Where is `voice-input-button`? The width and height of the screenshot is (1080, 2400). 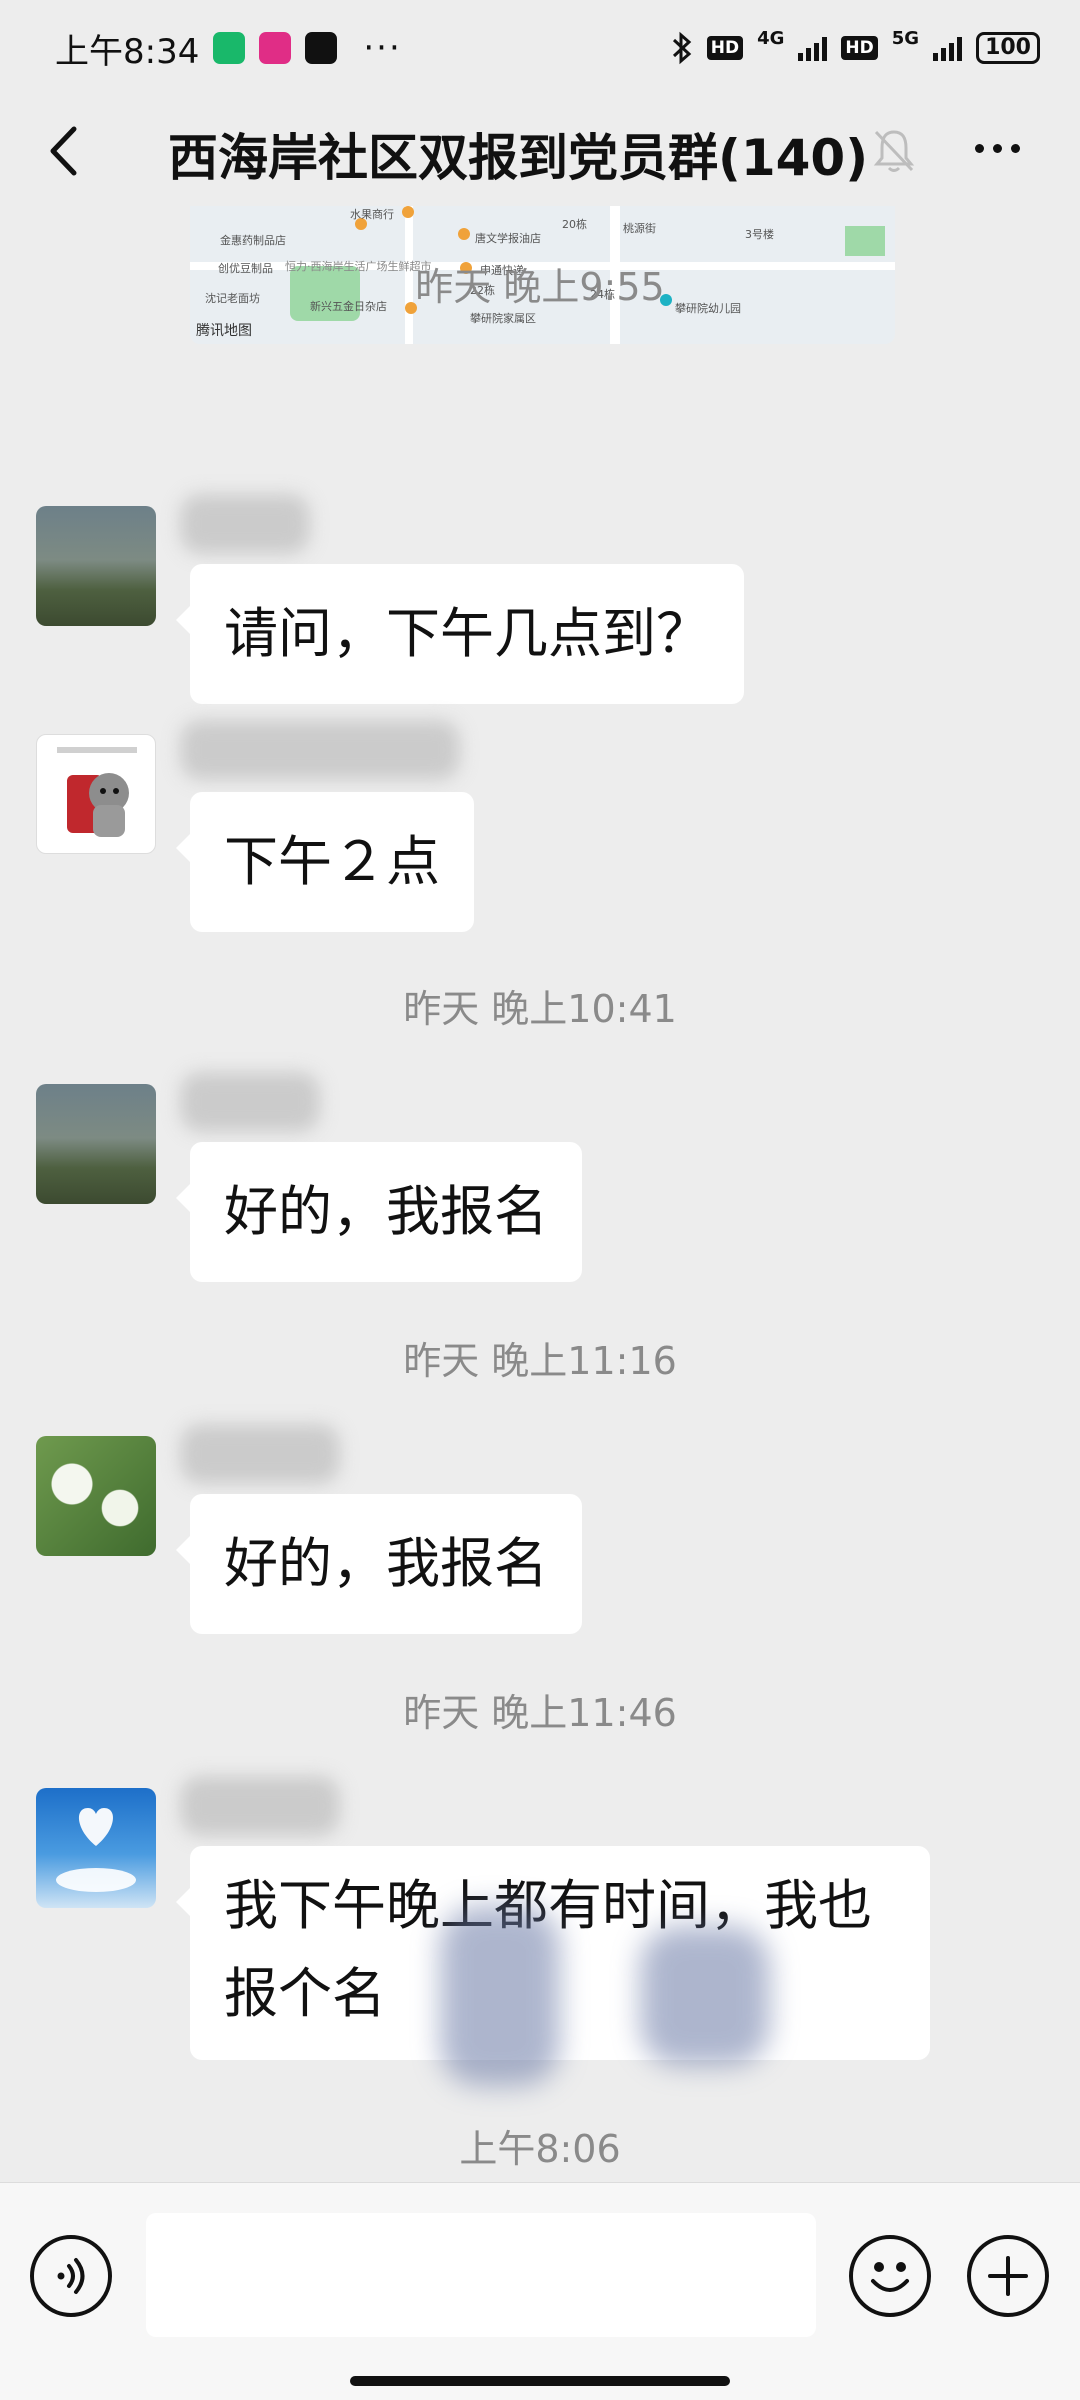
voice-input-button is located at coordinates (71, 2276).